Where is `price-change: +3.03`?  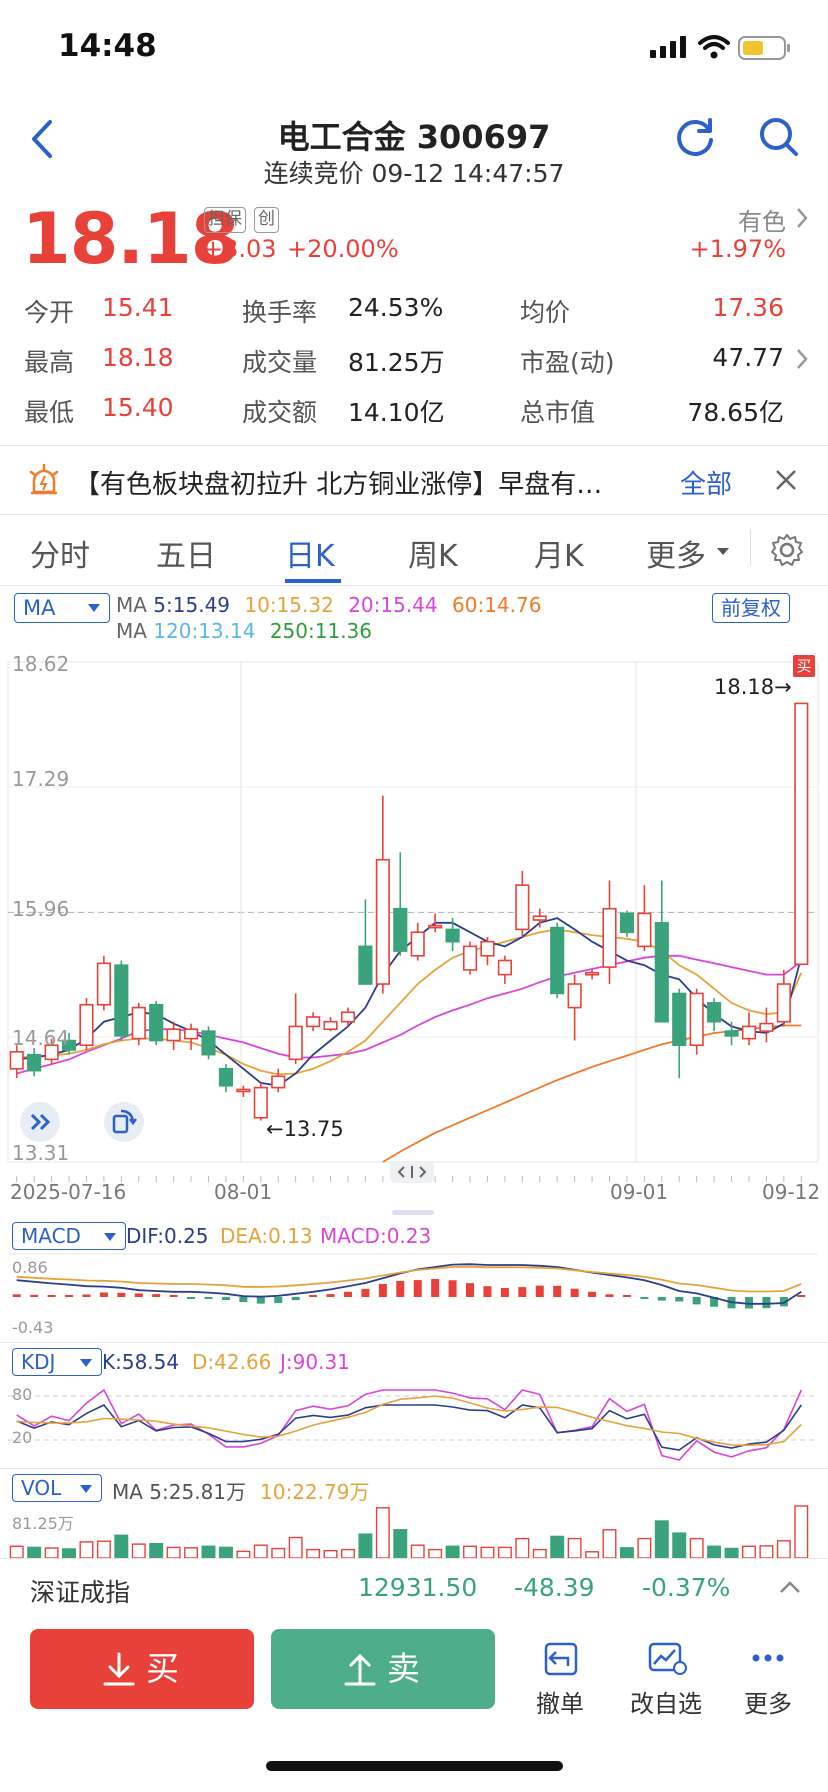
price-change: +3.03 is located at coordinates (240, 249).